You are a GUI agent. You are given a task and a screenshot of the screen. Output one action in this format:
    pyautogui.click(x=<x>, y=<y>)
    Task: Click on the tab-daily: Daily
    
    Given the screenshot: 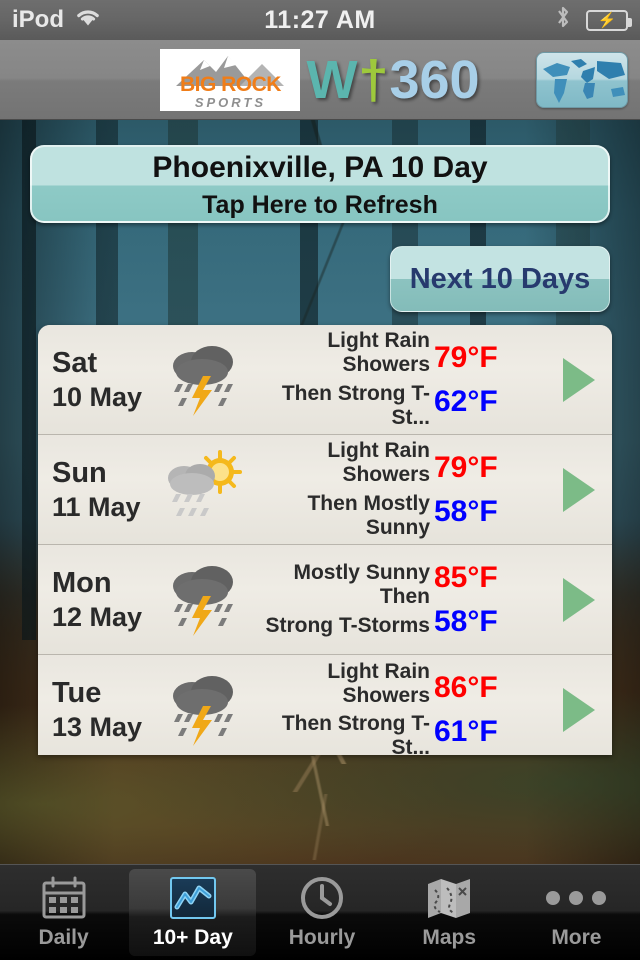 What is the action you would take?
    pyautogui.click(x=63, y=912)
    